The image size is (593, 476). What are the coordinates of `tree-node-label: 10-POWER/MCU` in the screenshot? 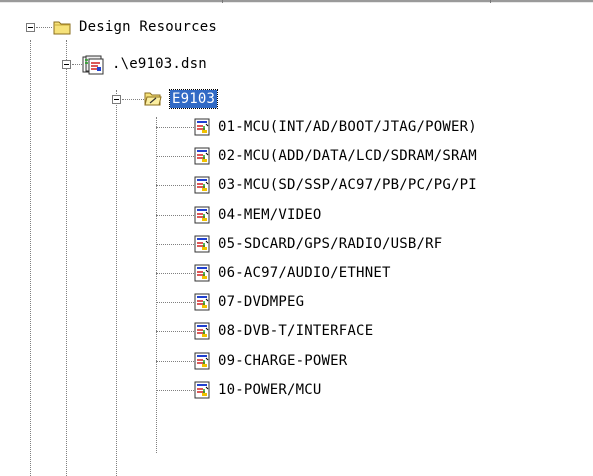 It's located at (404, 390).